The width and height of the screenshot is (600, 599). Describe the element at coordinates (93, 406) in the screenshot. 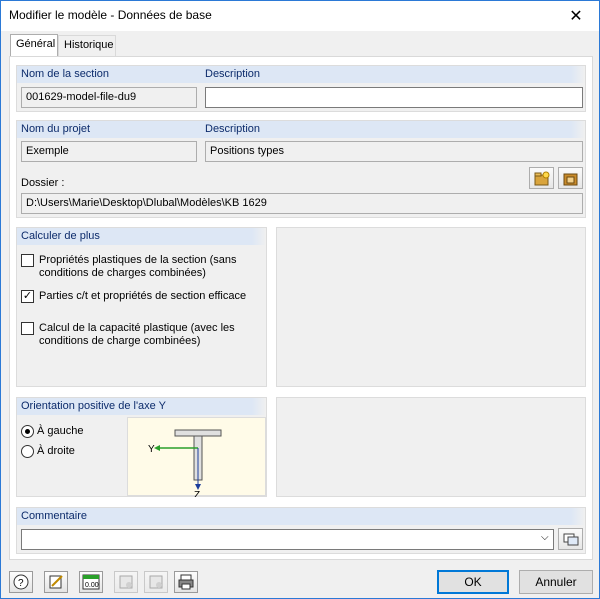

I see `orientation-header-text: Orientation positive de l'axe Y` at that location.